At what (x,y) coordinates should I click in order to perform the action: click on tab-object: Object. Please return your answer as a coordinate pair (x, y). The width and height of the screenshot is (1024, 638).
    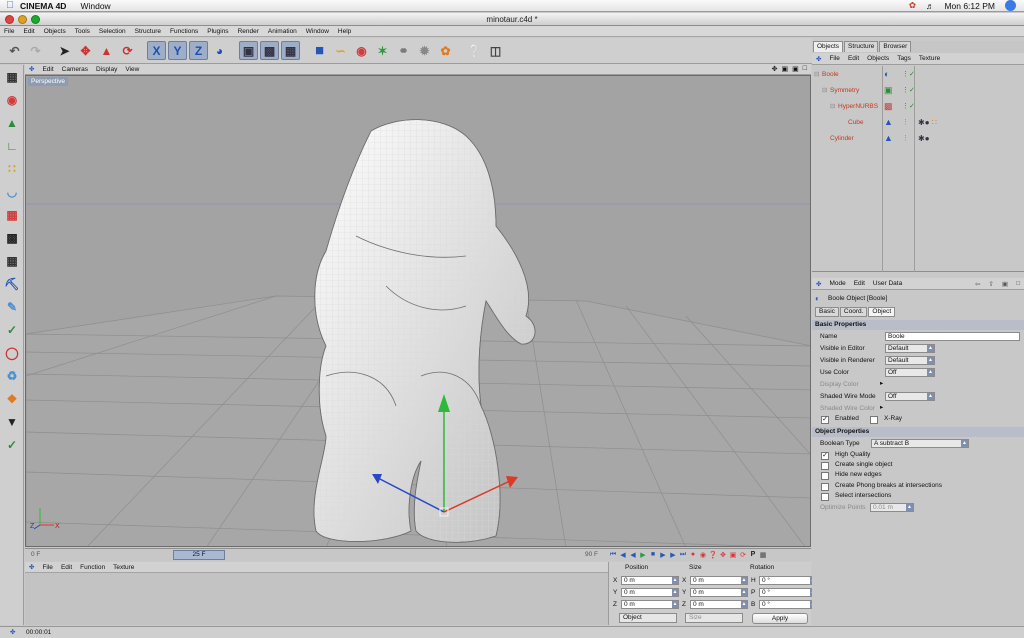
    Looking at the image, I should click on (882, 312).